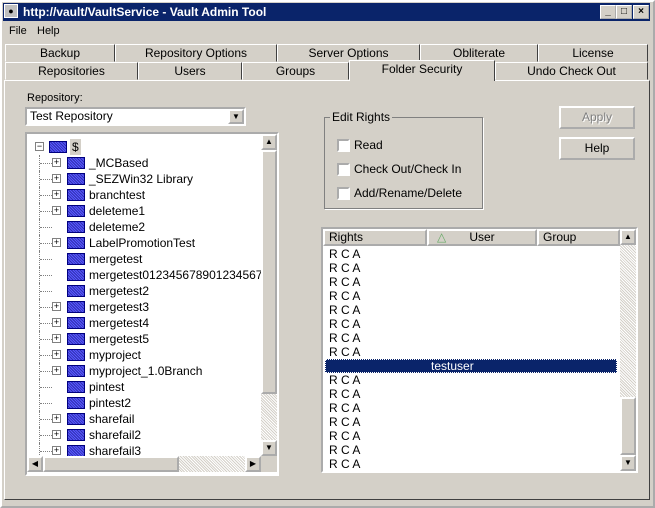 The width and height of the screenshot is (655, 508). I want to click on tree-item: + mergetest4, so click(144, 323).